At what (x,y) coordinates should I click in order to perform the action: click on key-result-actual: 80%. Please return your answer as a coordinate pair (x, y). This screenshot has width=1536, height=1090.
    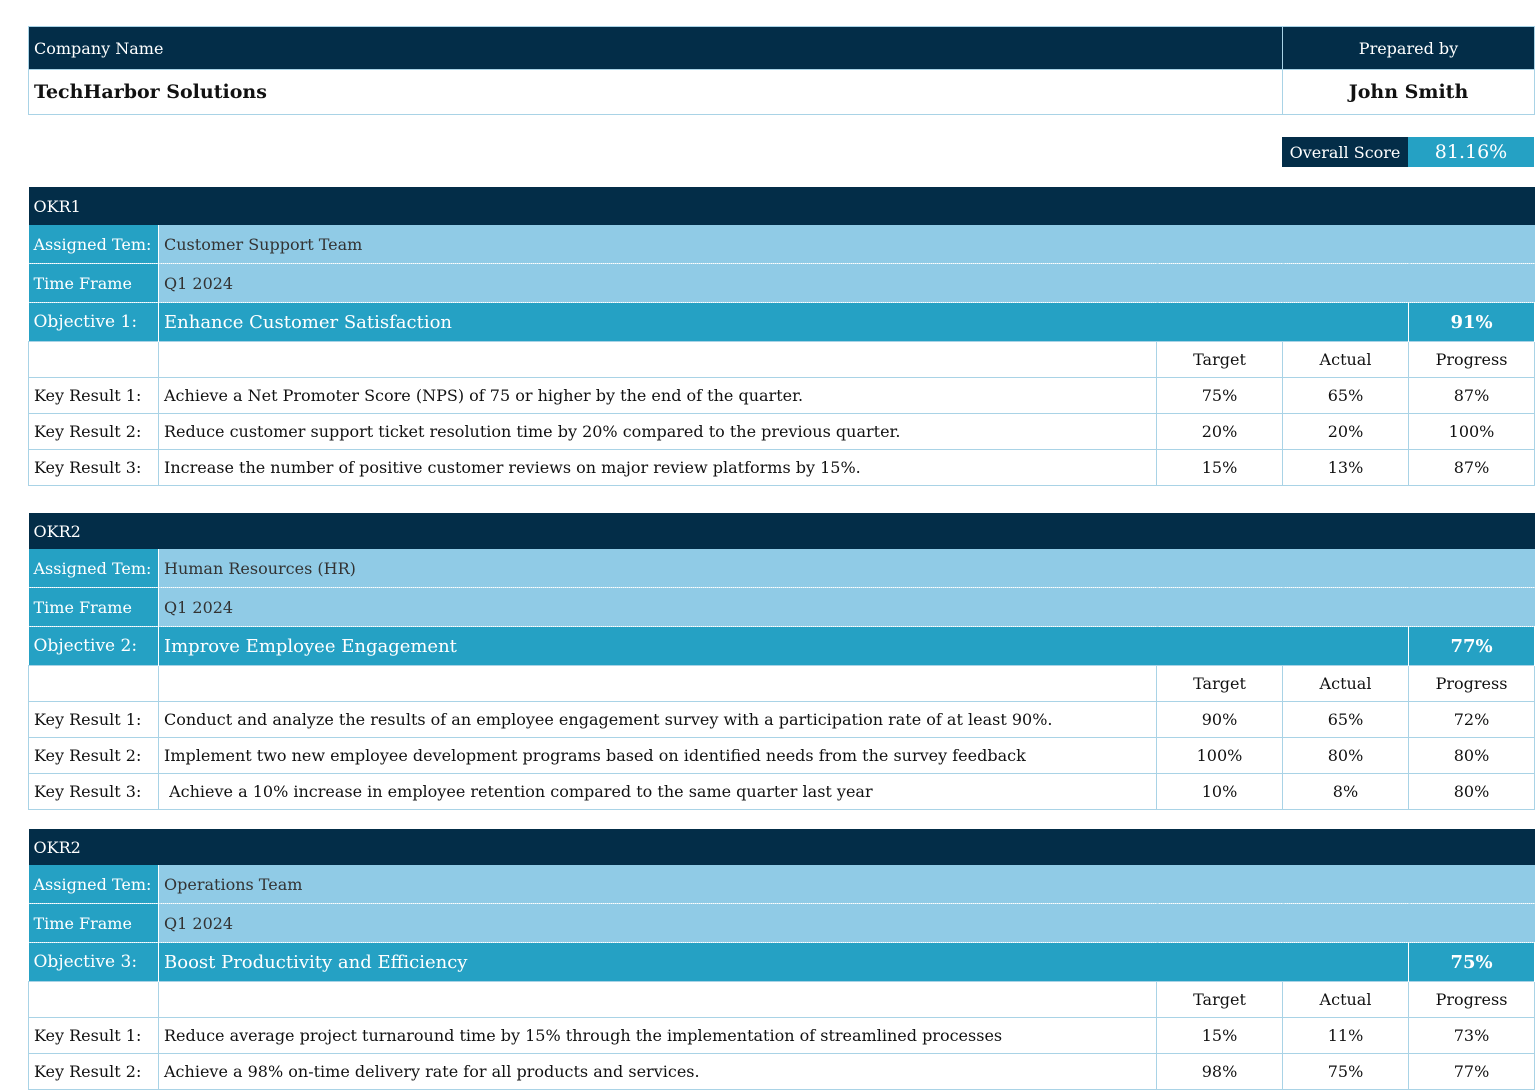
    Looking at the image, I should click on (1345, 755).